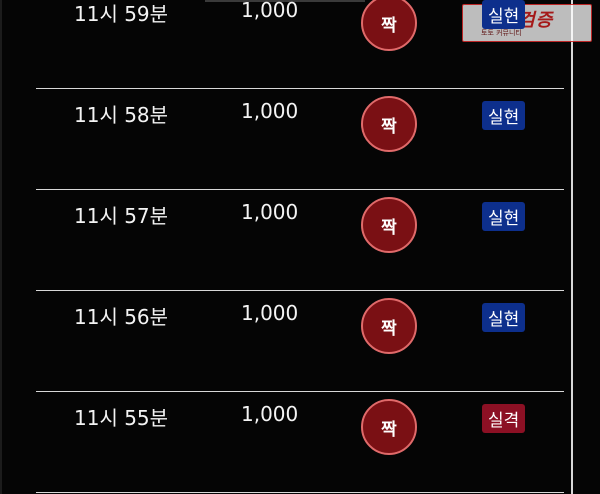  Describe the element at coordinates (121, 14) in the screenshot. I see `round-time: 11시 59분` at that location.